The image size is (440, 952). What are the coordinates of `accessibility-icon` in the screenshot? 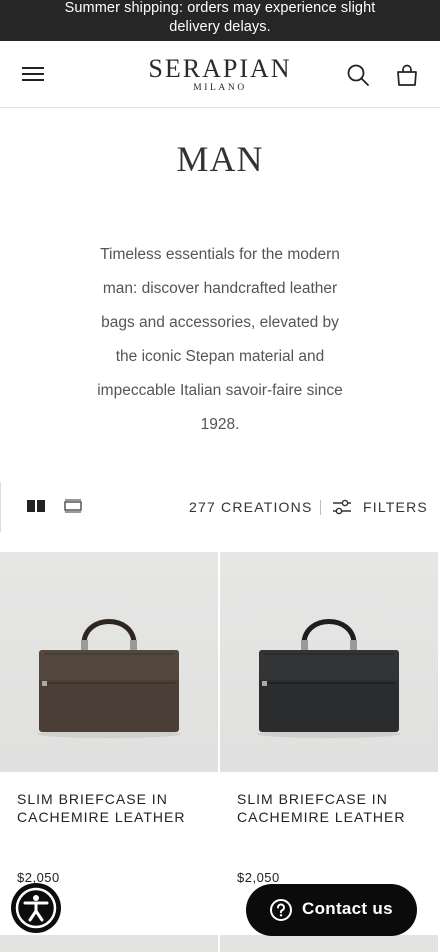 It's located at (36, 908).